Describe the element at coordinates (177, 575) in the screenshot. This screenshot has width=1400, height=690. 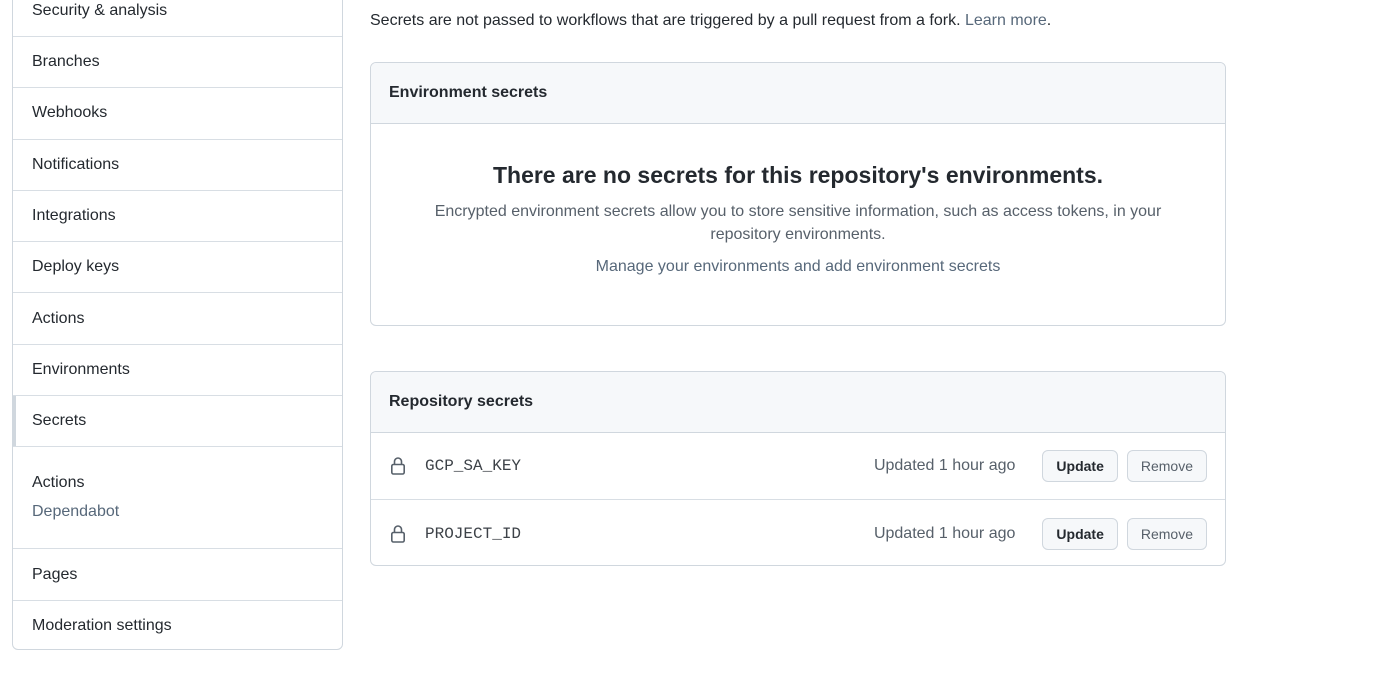
I see `sidebar-item-pages: Pages` at that location.